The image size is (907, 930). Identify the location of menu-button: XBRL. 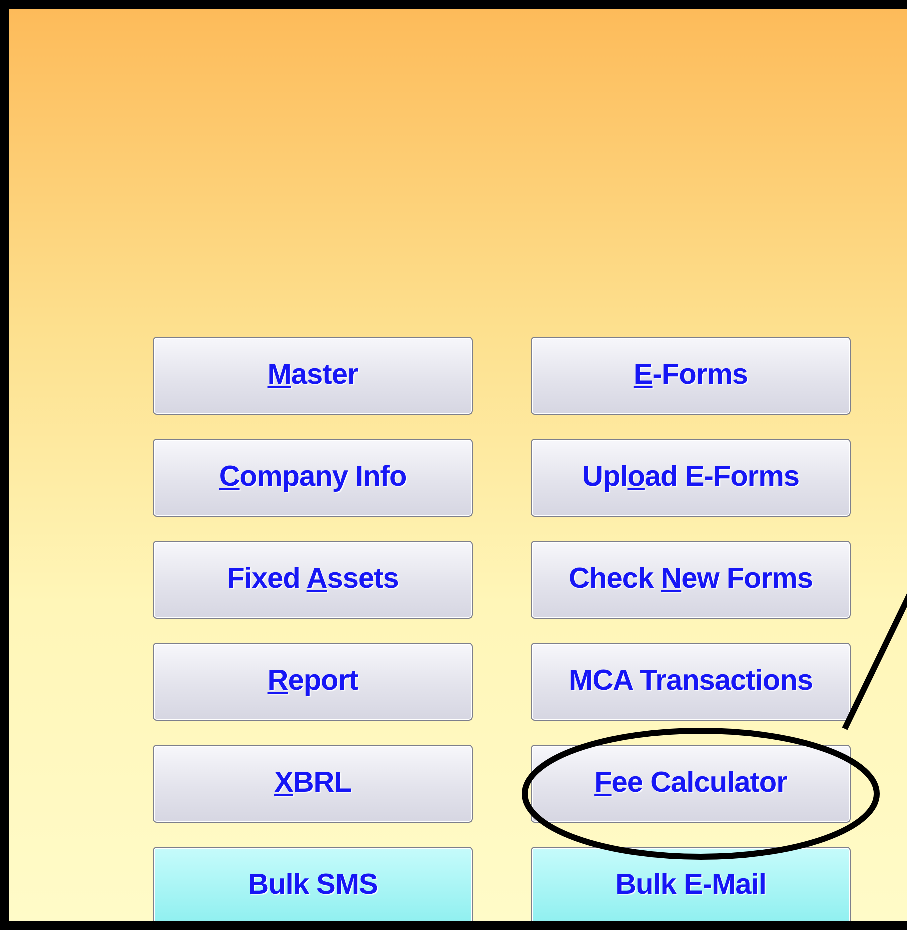
(313, 784).